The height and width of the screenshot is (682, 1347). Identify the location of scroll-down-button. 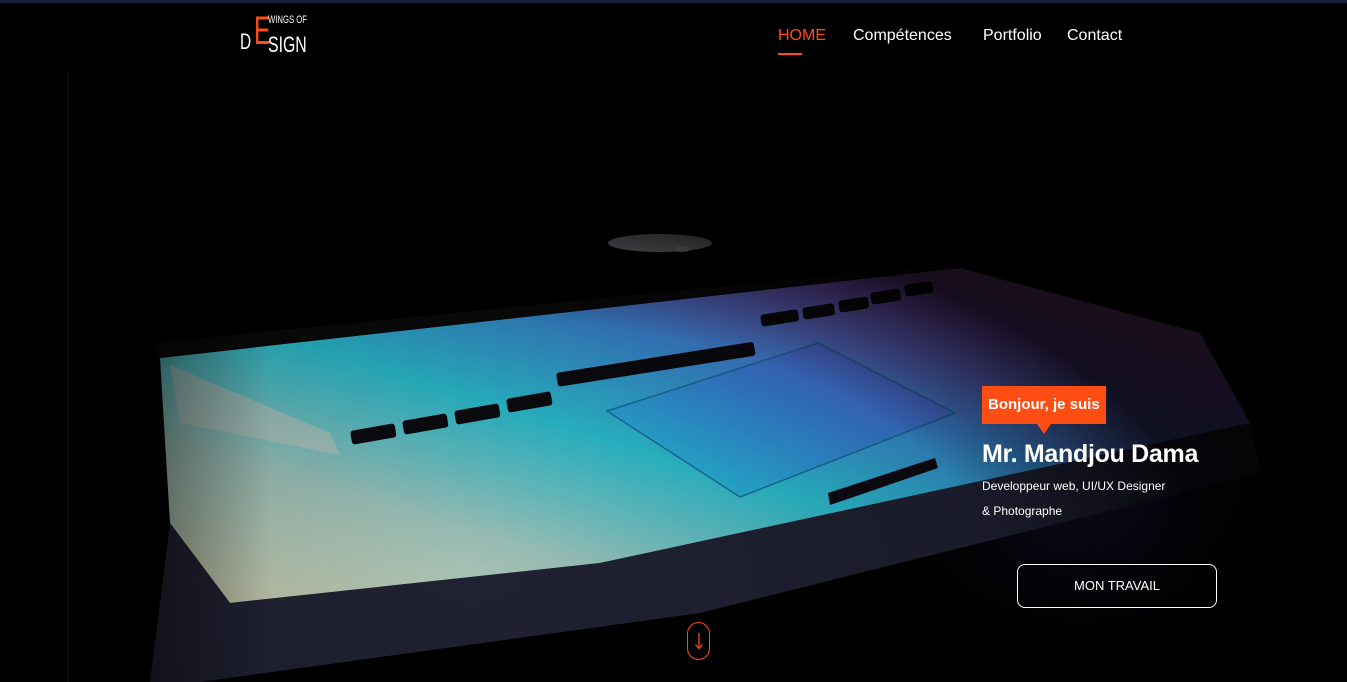
(698, 641).